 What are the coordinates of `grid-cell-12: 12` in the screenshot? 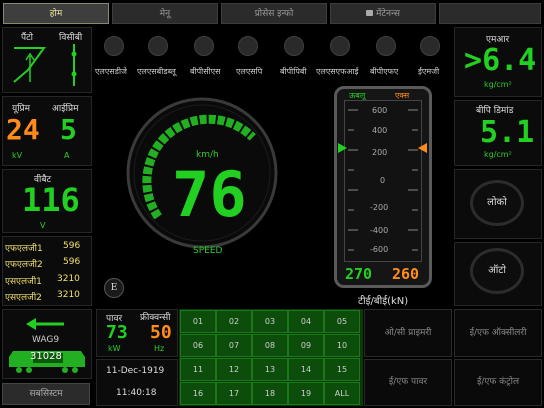 It's located at (234, 369).